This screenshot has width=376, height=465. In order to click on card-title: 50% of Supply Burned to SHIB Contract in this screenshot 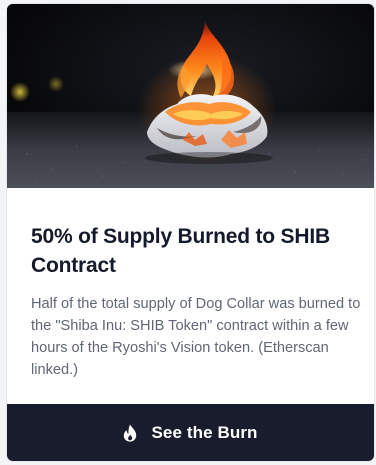, I will do `click(180, 251)`.